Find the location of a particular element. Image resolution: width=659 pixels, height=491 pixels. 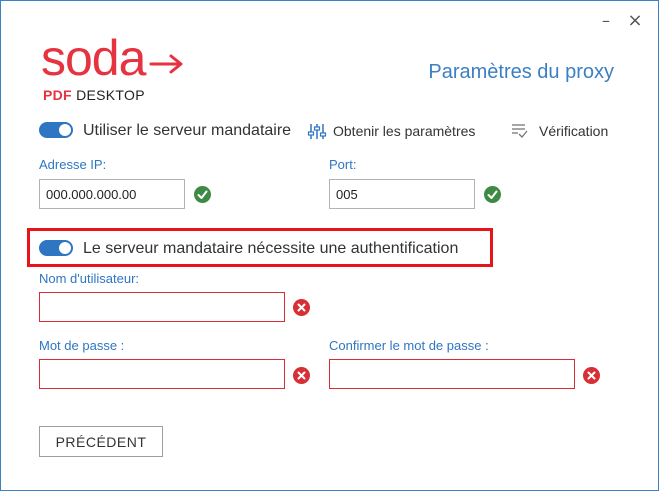

use-proxy-label: Utiliser le serveur mandataire is located at coordinates (187, 130).